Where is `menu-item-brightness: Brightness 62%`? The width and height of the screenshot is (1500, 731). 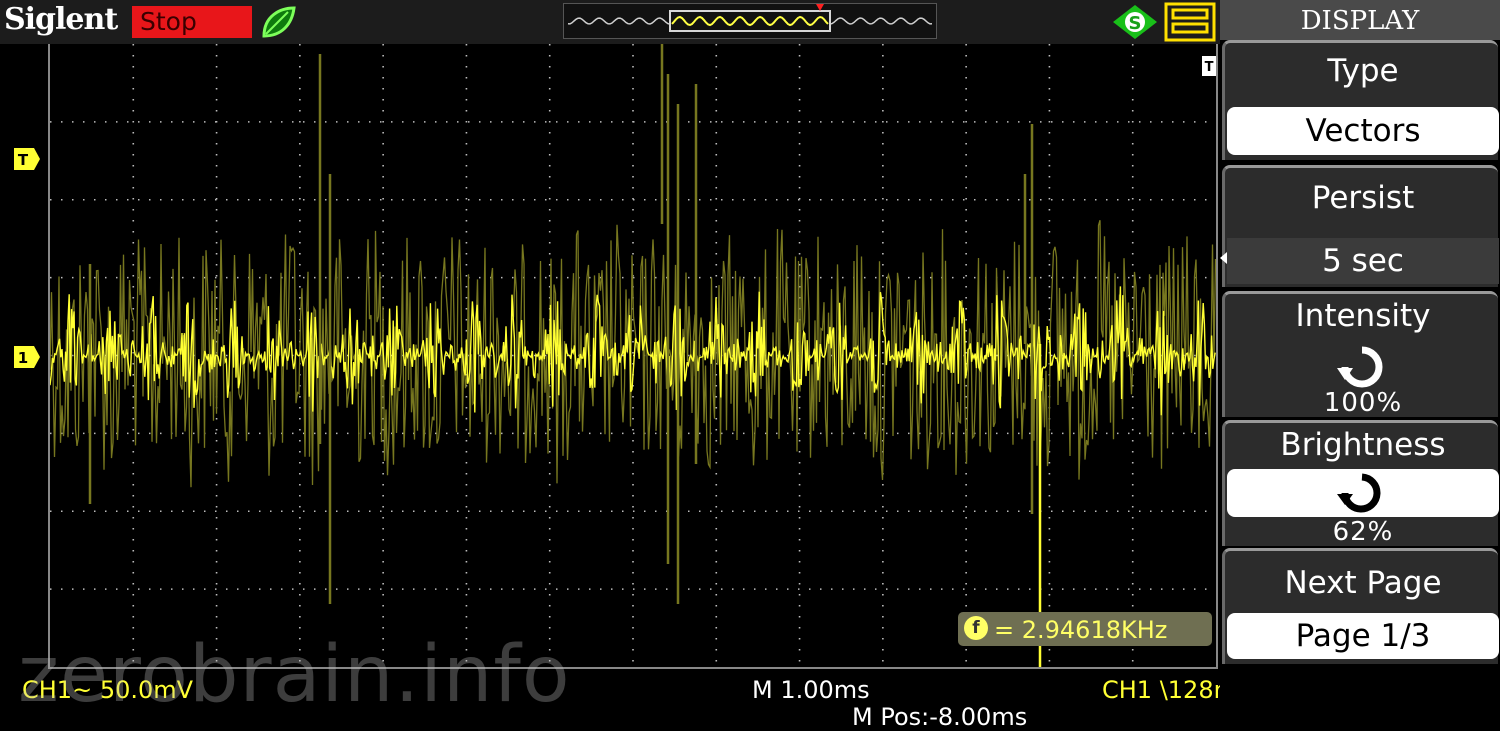
menu-item-brightness: Brightness 62% is located at coordinates (1360, 483).